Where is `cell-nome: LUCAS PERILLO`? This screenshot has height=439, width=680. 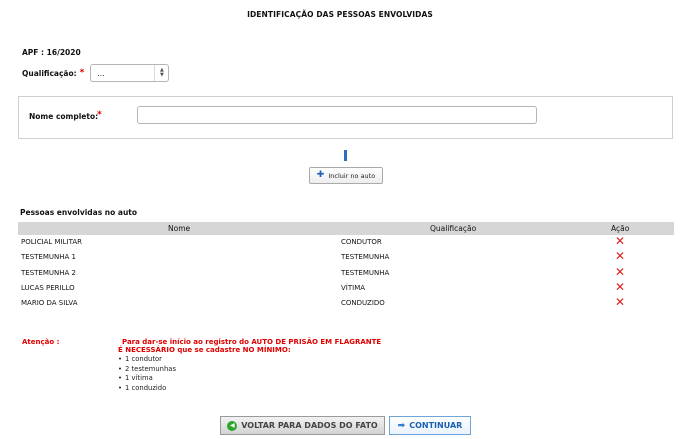
cell-nome: LUCAS PERILLO is located at coordinates (48, 287).